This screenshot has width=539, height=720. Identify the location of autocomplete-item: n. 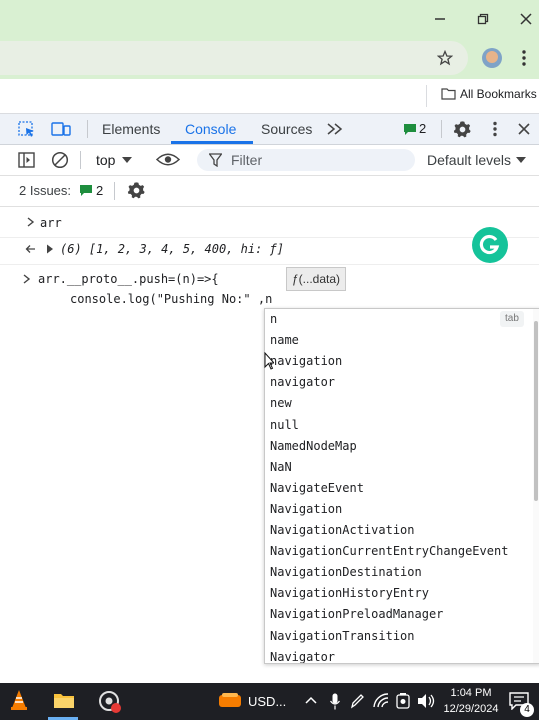
(273, 319).